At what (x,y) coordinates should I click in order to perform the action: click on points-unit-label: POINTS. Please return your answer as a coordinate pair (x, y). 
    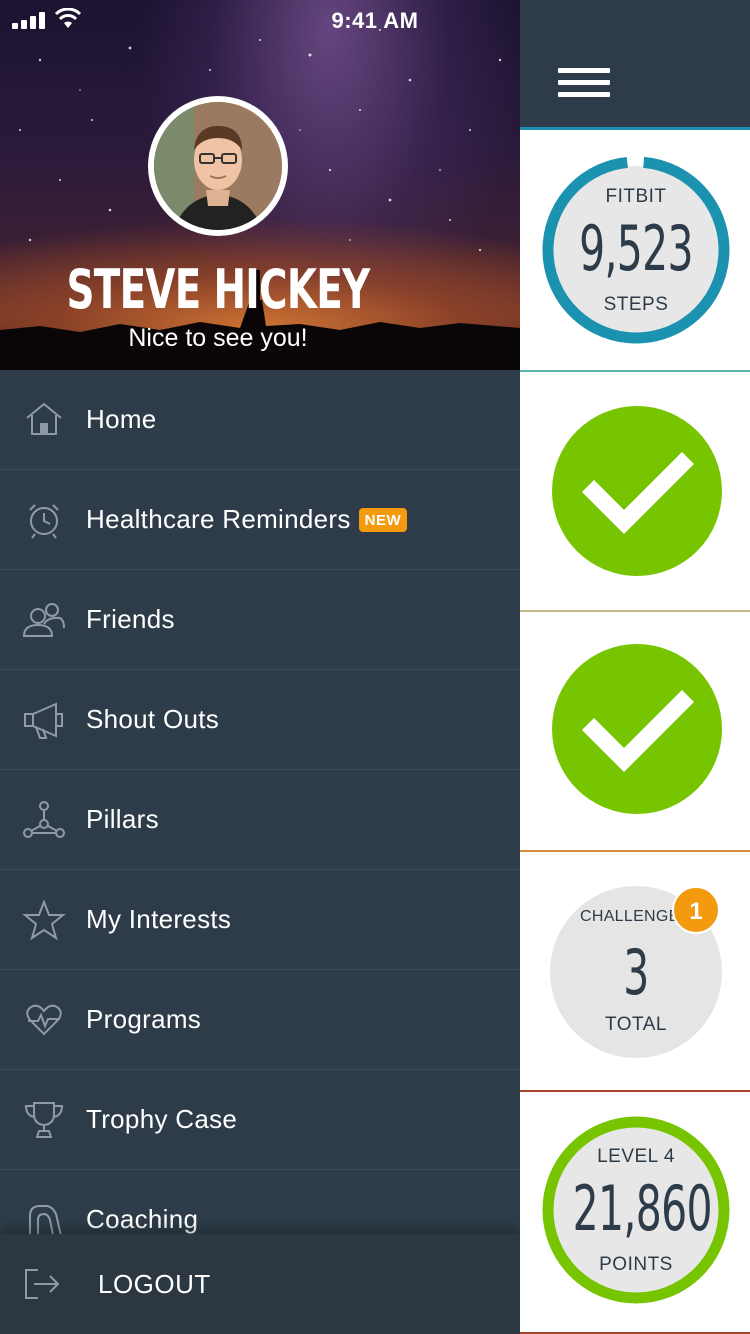
    Looking at the image, I should click on (636, 1264).